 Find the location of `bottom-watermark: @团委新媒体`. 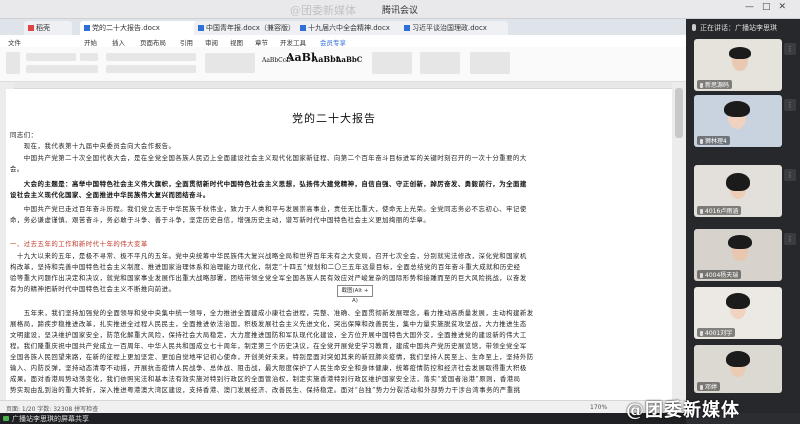

bottom-watermark: @团委新媒体 is located at coordinates (683, 410).